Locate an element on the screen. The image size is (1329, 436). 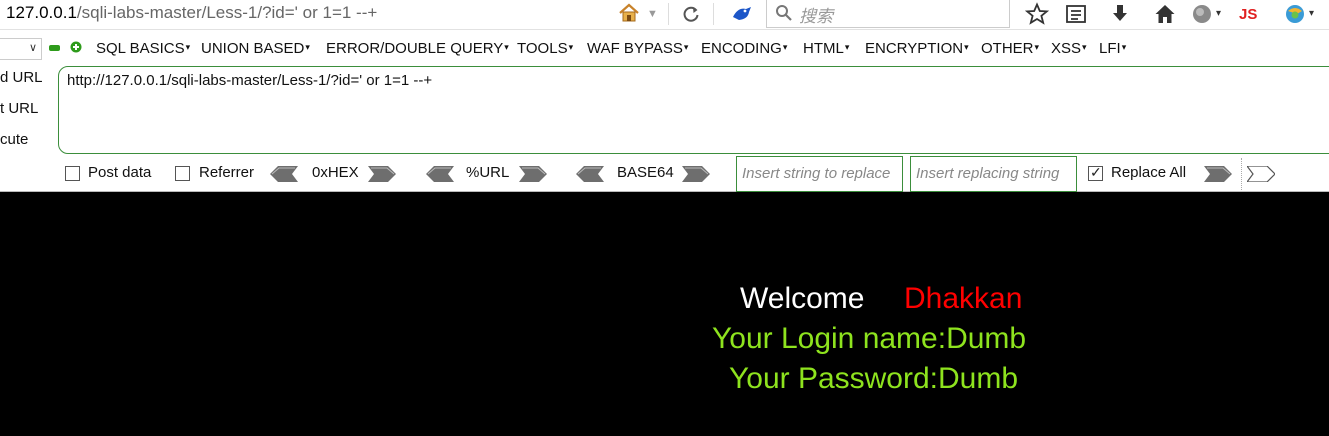
search-icon is located at coordinates (784, 13).